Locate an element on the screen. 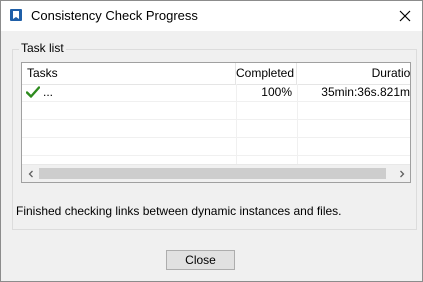 The width and height of the screenshot is (423, 282). horizontal-scrollbar is located at coordinates (216, 173).